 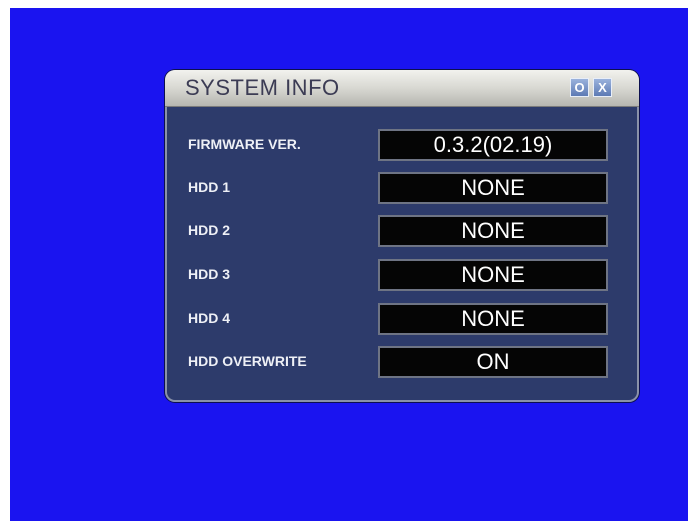 I want to click on firmware-version-value: 0.3.2(02.19), so click(x=493, y=145).